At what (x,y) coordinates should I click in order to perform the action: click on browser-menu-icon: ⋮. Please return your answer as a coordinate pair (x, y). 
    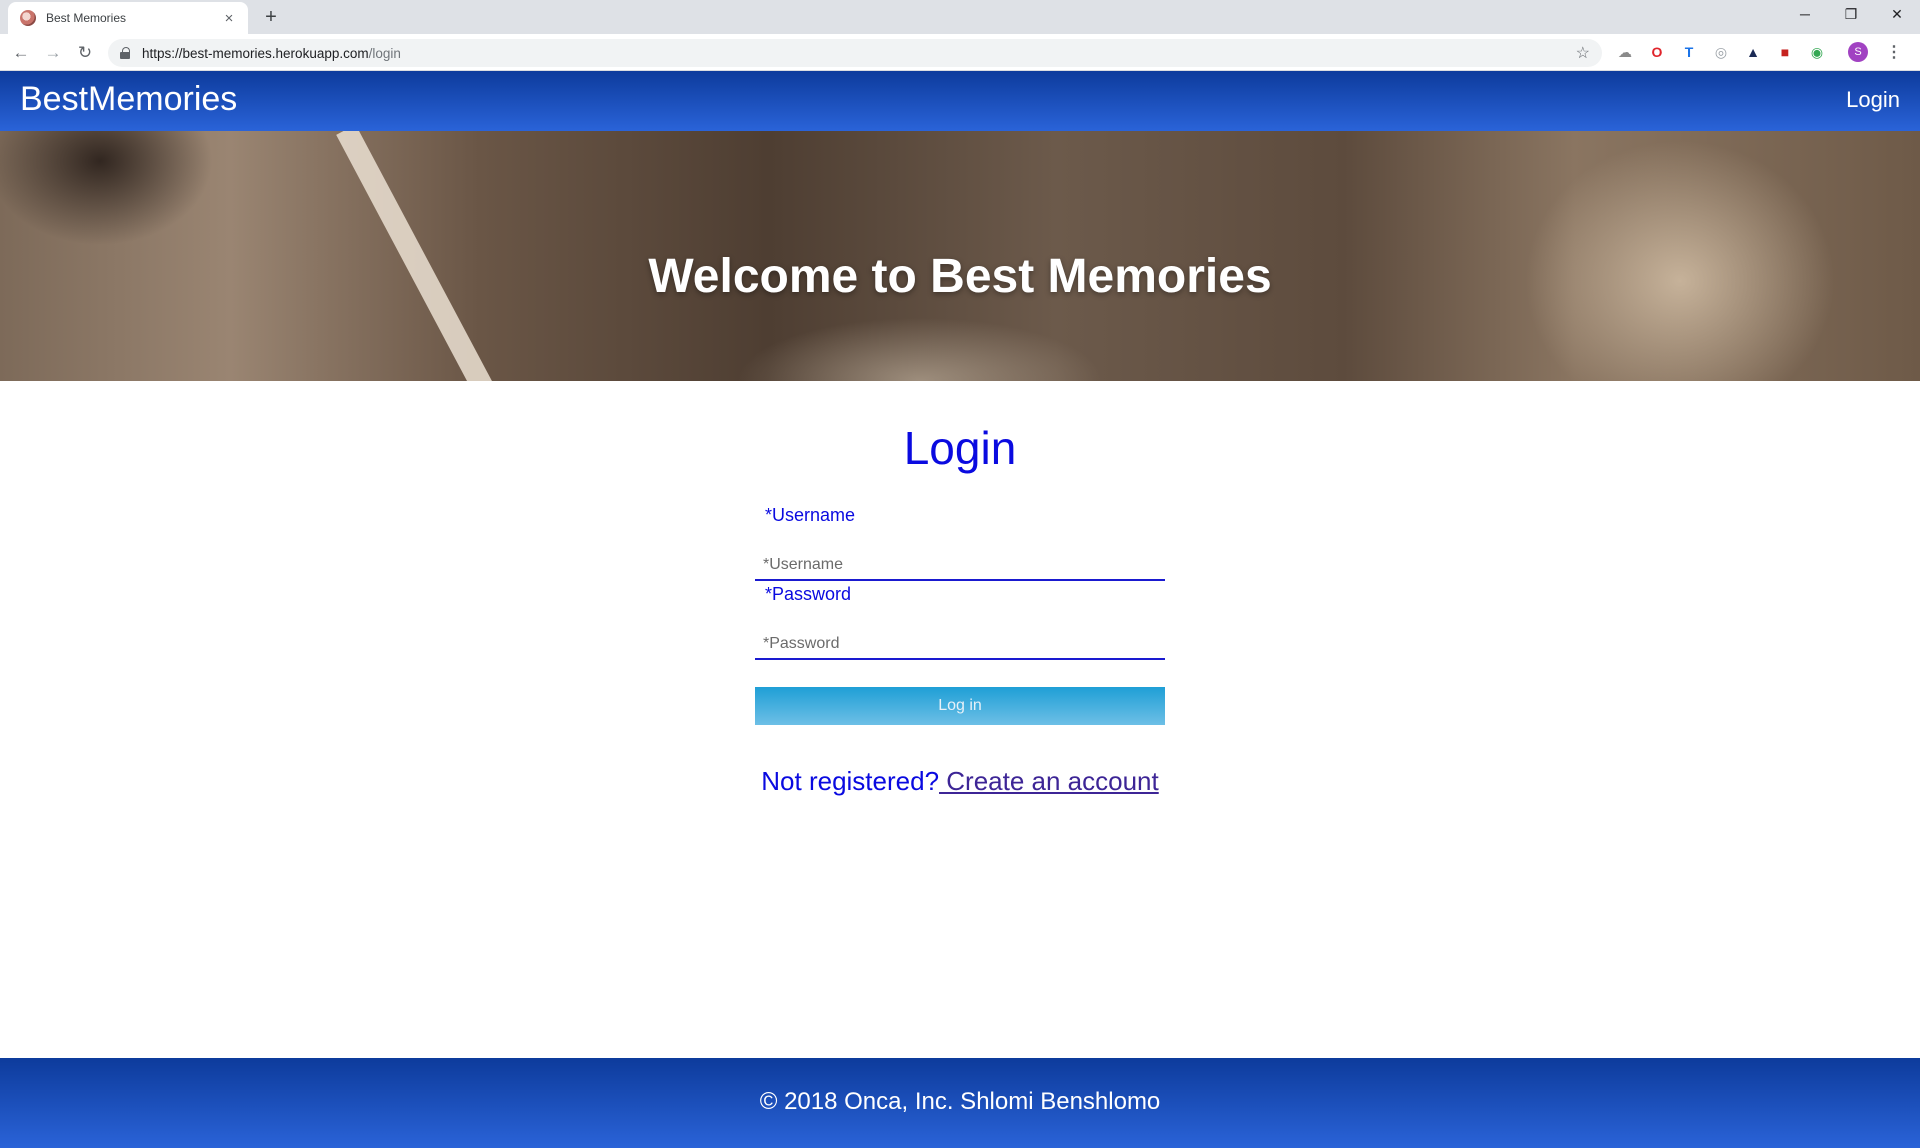
    Looking at the image, I should click on (1894, 52).